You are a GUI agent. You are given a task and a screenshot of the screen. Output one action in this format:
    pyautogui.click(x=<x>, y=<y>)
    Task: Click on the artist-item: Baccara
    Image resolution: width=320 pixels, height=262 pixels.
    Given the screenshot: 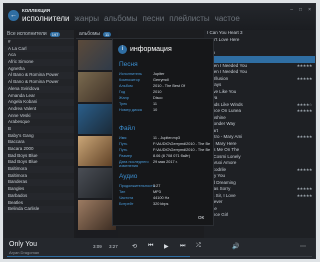 What is the action you would take?
    pyautogui.click(x=39, y=142)
    